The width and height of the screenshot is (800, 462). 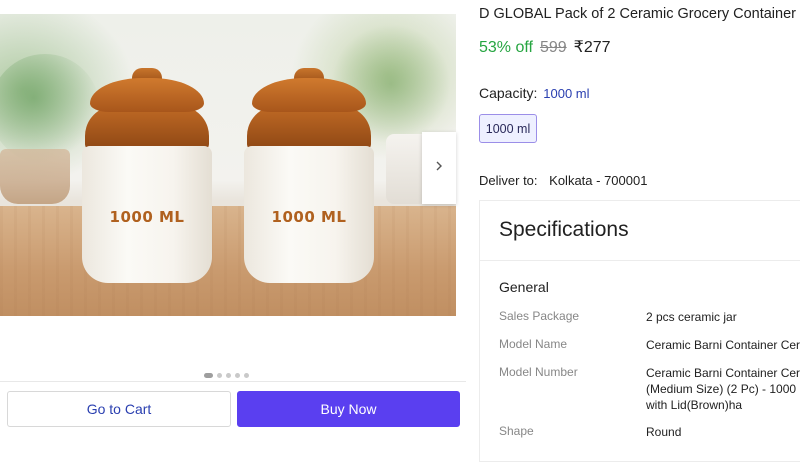 I want to click on spec-value: Ceramic Barni Container Ceram, so click(x=723, y=345).